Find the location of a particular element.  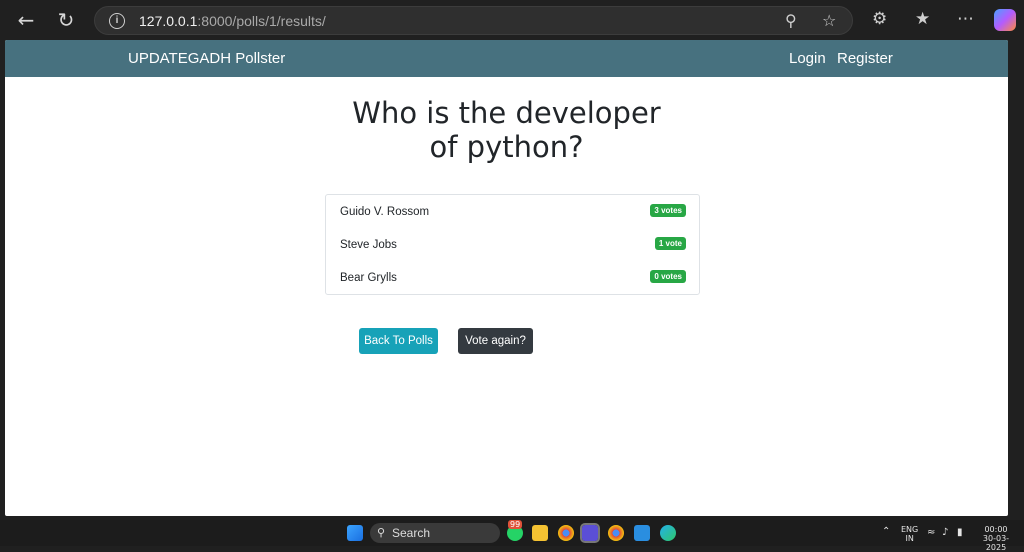

back-arrow-icon: ← is located at coordinates (26, 20).